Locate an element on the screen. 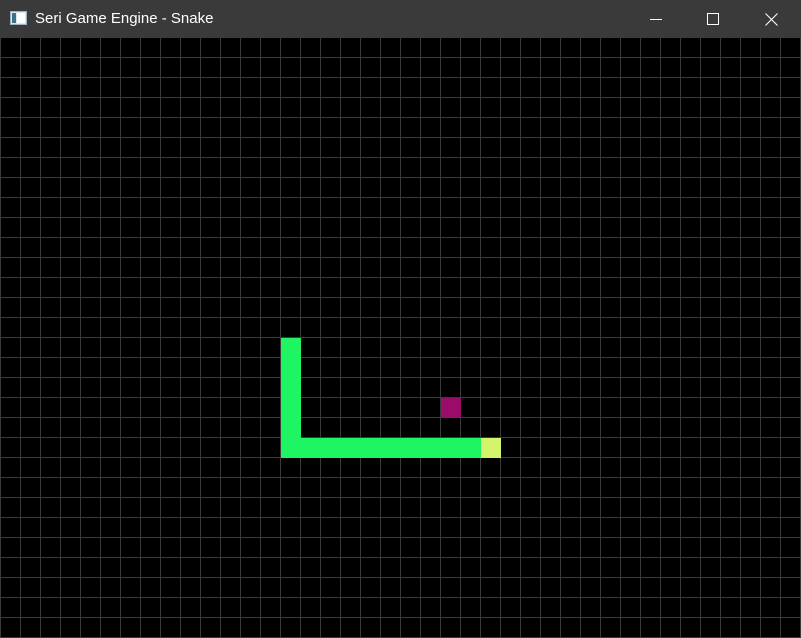 This screenshot has width=801, height=638. maximize-button is located at coordinates (713, 19).